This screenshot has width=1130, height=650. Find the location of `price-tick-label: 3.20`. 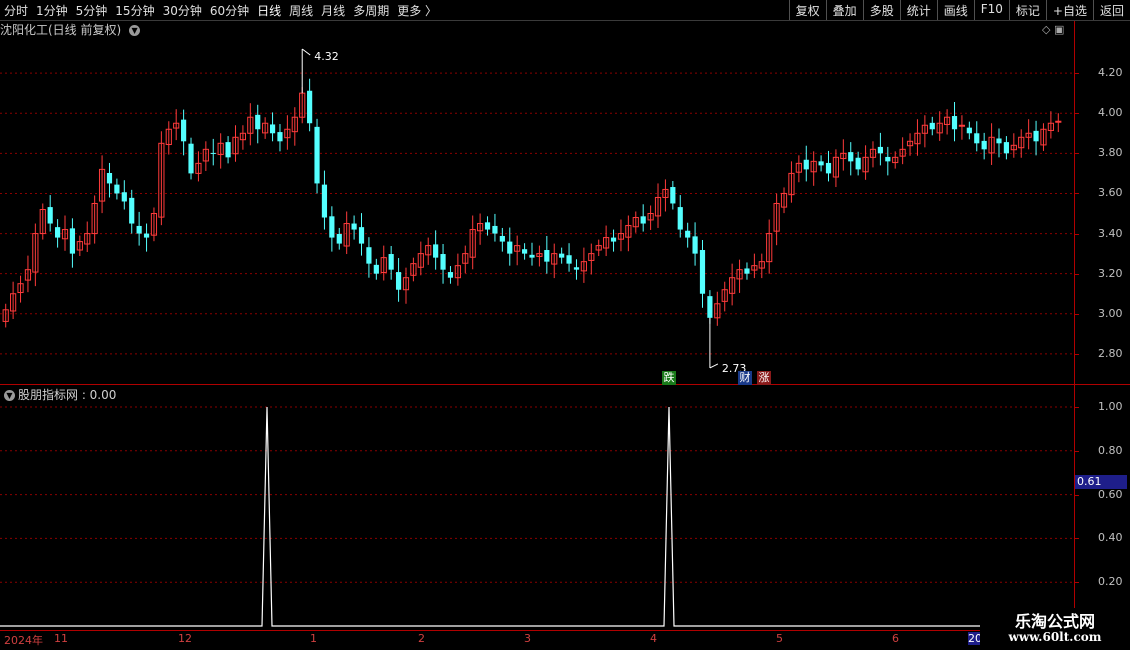

price-tick-label: 3.20 is located at coordinates (1110, 273).